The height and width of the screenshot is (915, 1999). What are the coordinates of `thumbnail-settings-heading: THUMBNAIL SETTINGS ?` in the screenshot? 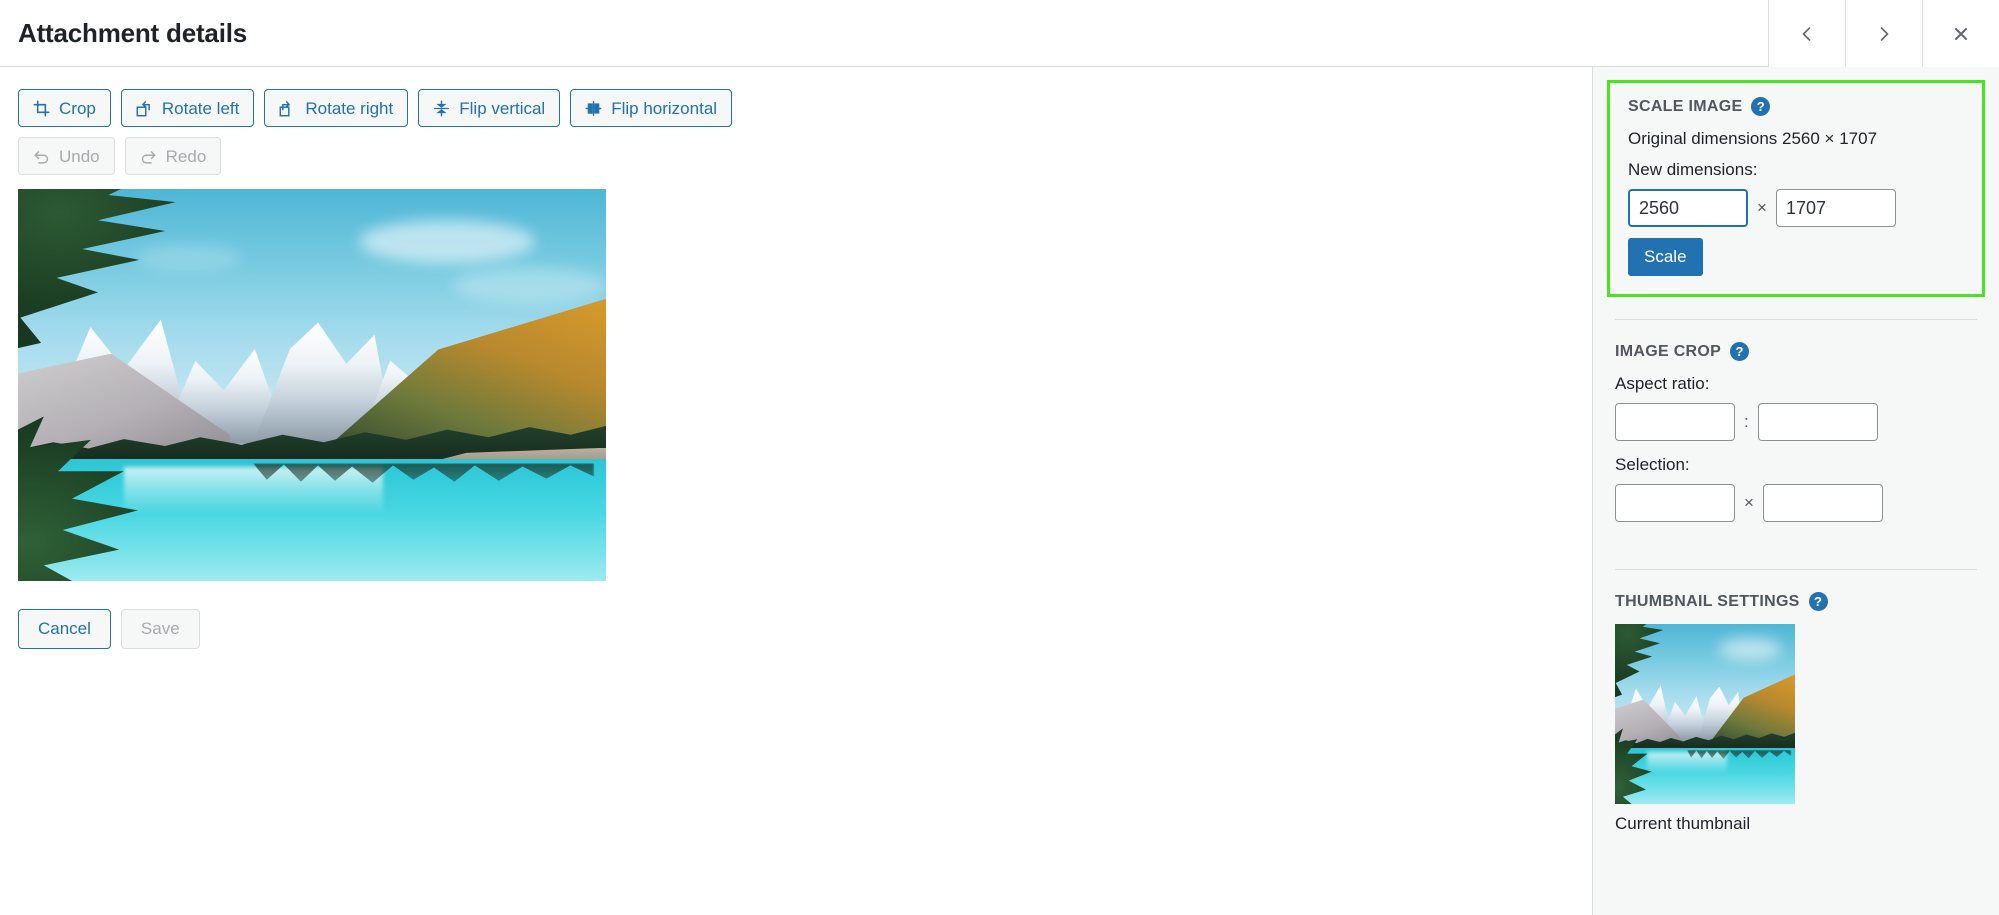 It's located at (1796, 601).